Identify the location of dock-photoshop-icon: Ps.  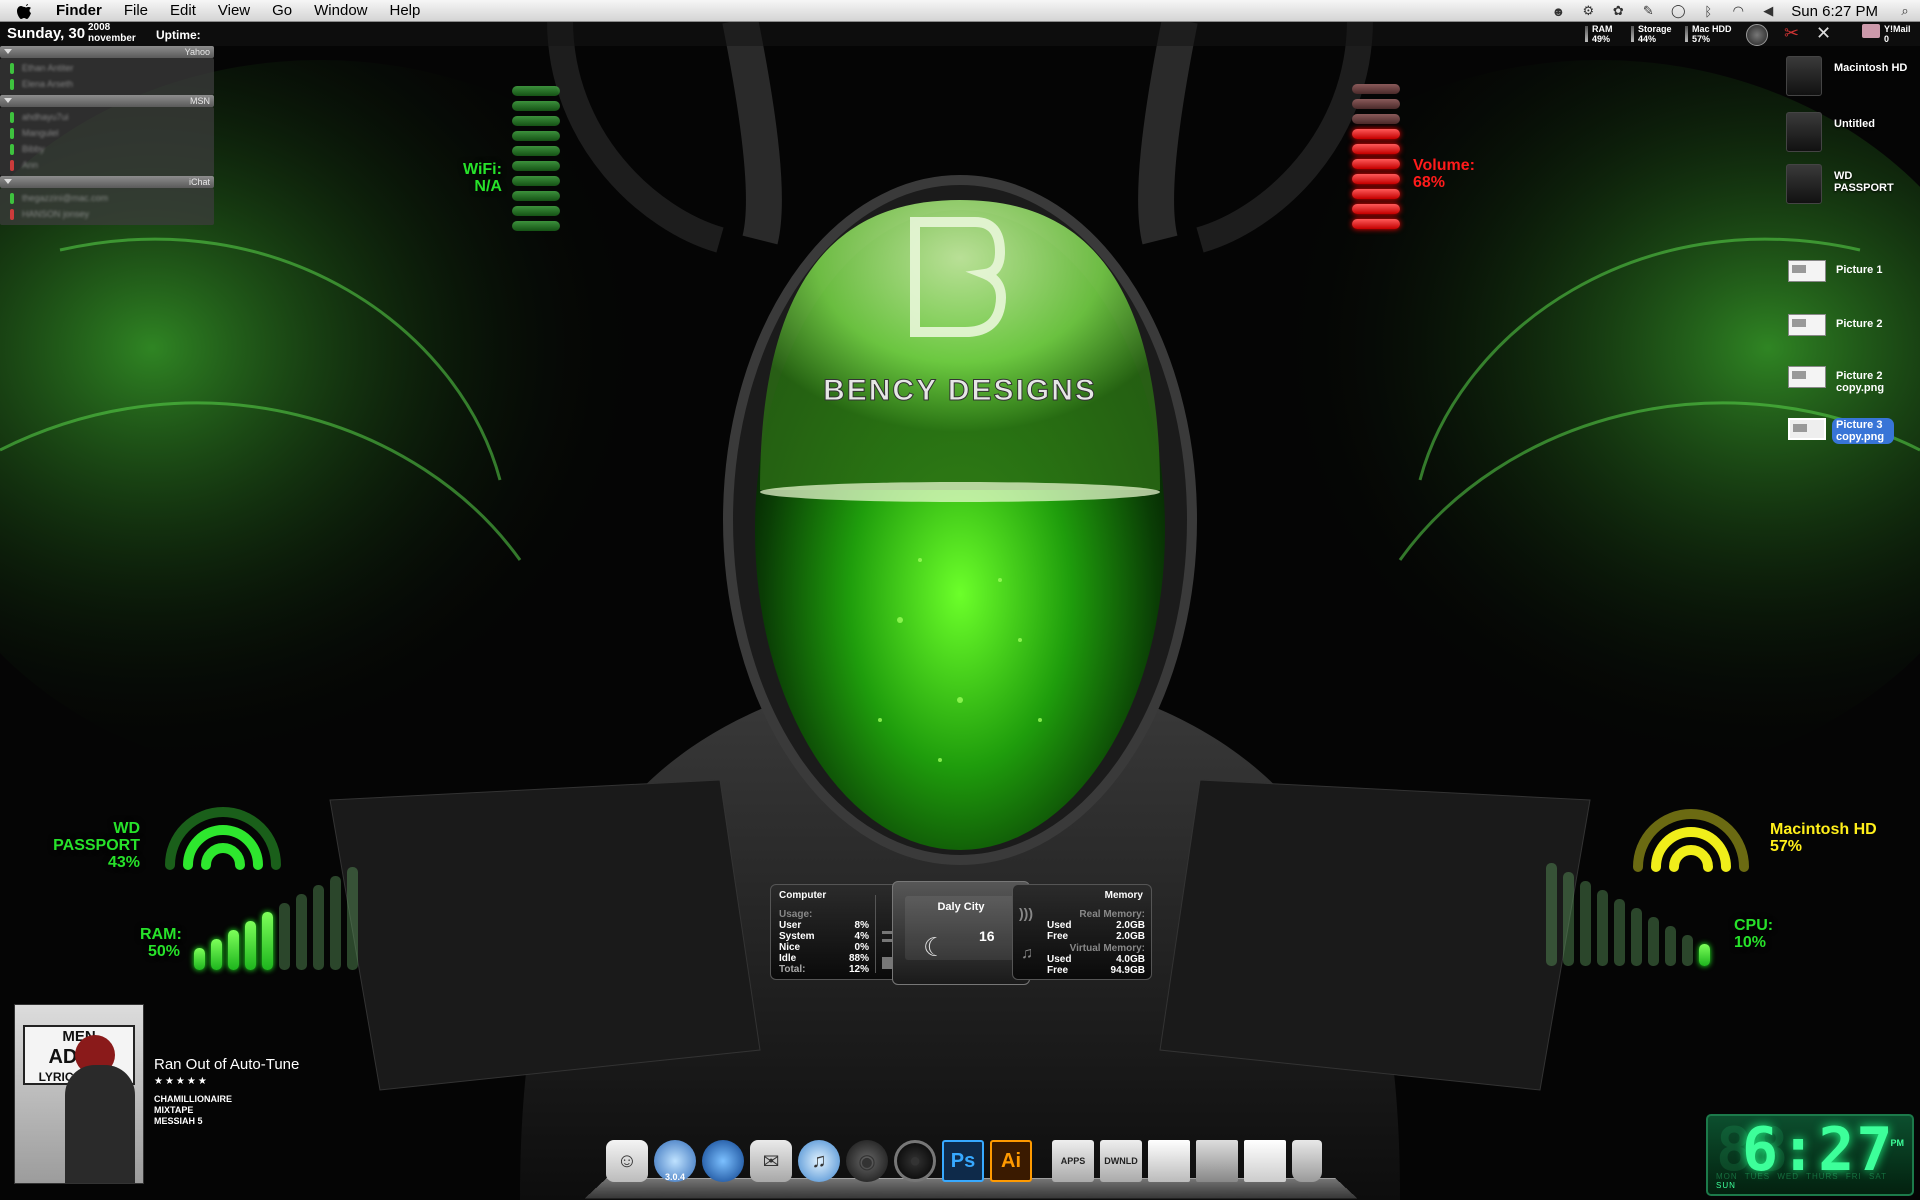
(963, 1161).